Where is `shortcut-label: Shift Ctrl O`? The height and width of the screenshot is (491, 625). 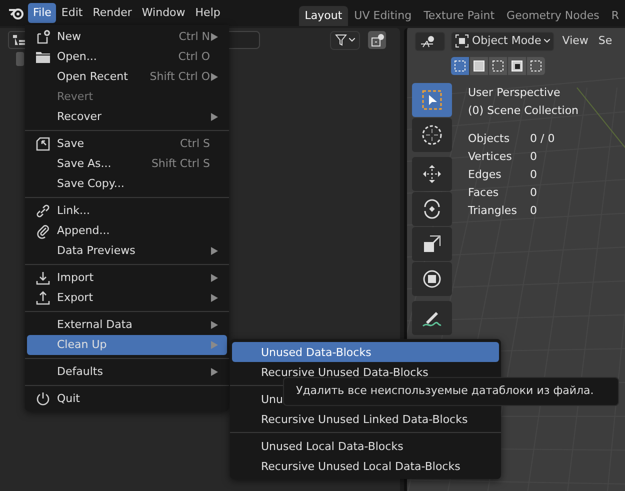
shortcut-label: Shift Ctrl O is located at coordinates (180, 76).